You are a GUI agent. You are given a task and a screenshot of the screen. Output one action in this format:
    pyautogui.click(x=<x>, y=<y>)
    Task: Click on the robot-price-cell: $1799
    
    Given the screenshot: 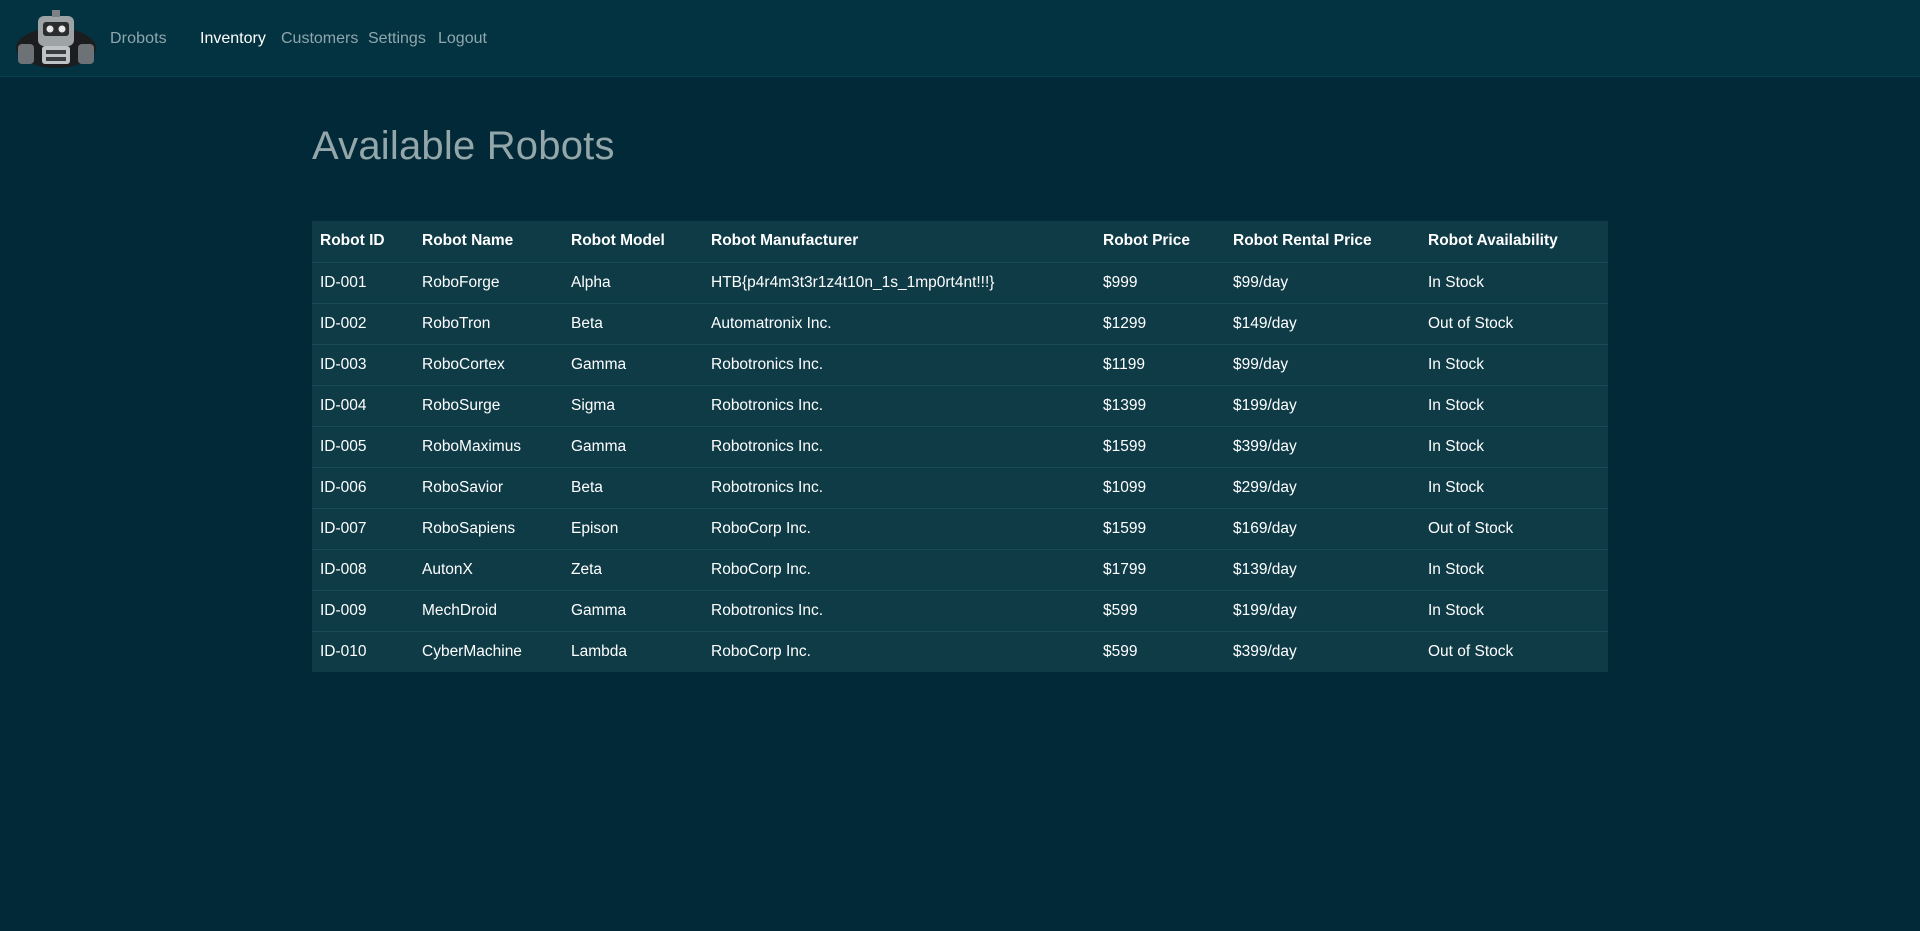 What is the action you would take?
    pyautogui.click(x=1160, y=569)
    